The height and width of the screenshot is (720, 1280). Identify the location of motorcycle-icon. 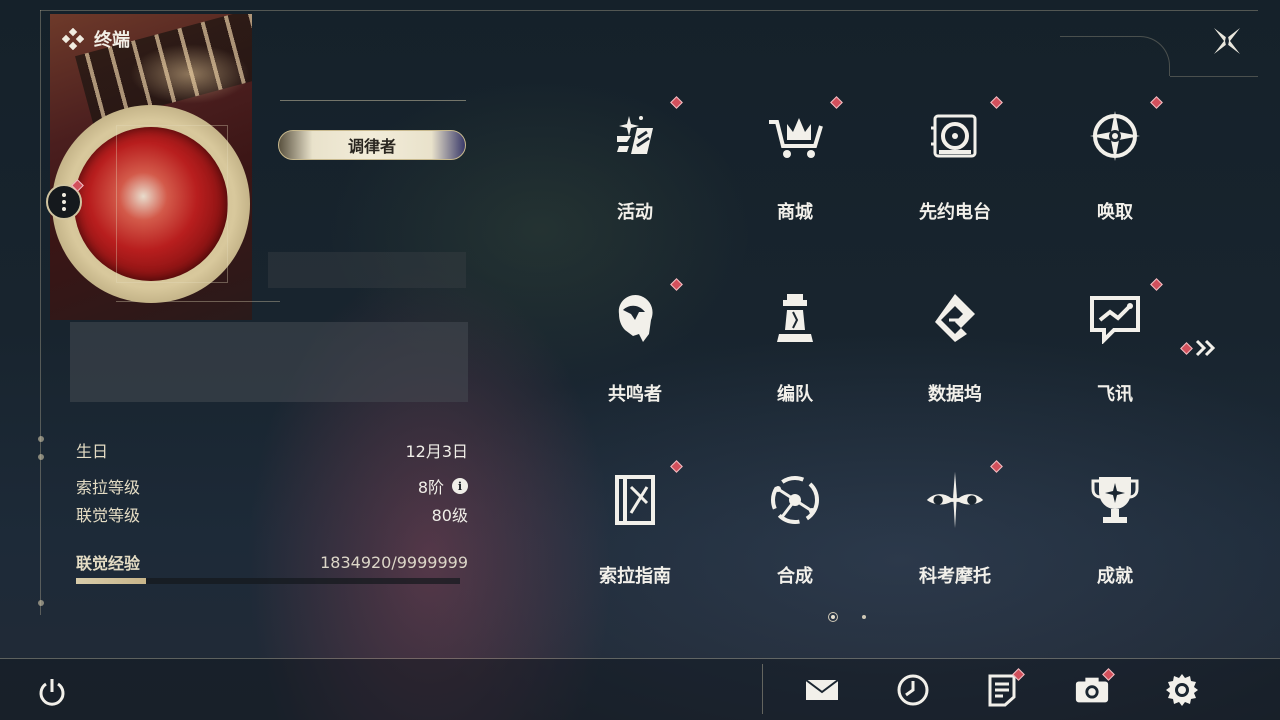
(955, 500).